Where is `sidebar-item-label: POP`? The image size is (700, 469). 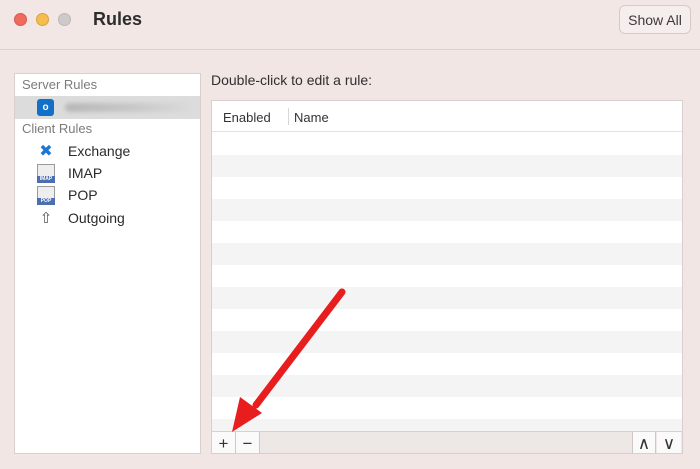
sidebar-item-label: POP is located at coordinates (83, 194).